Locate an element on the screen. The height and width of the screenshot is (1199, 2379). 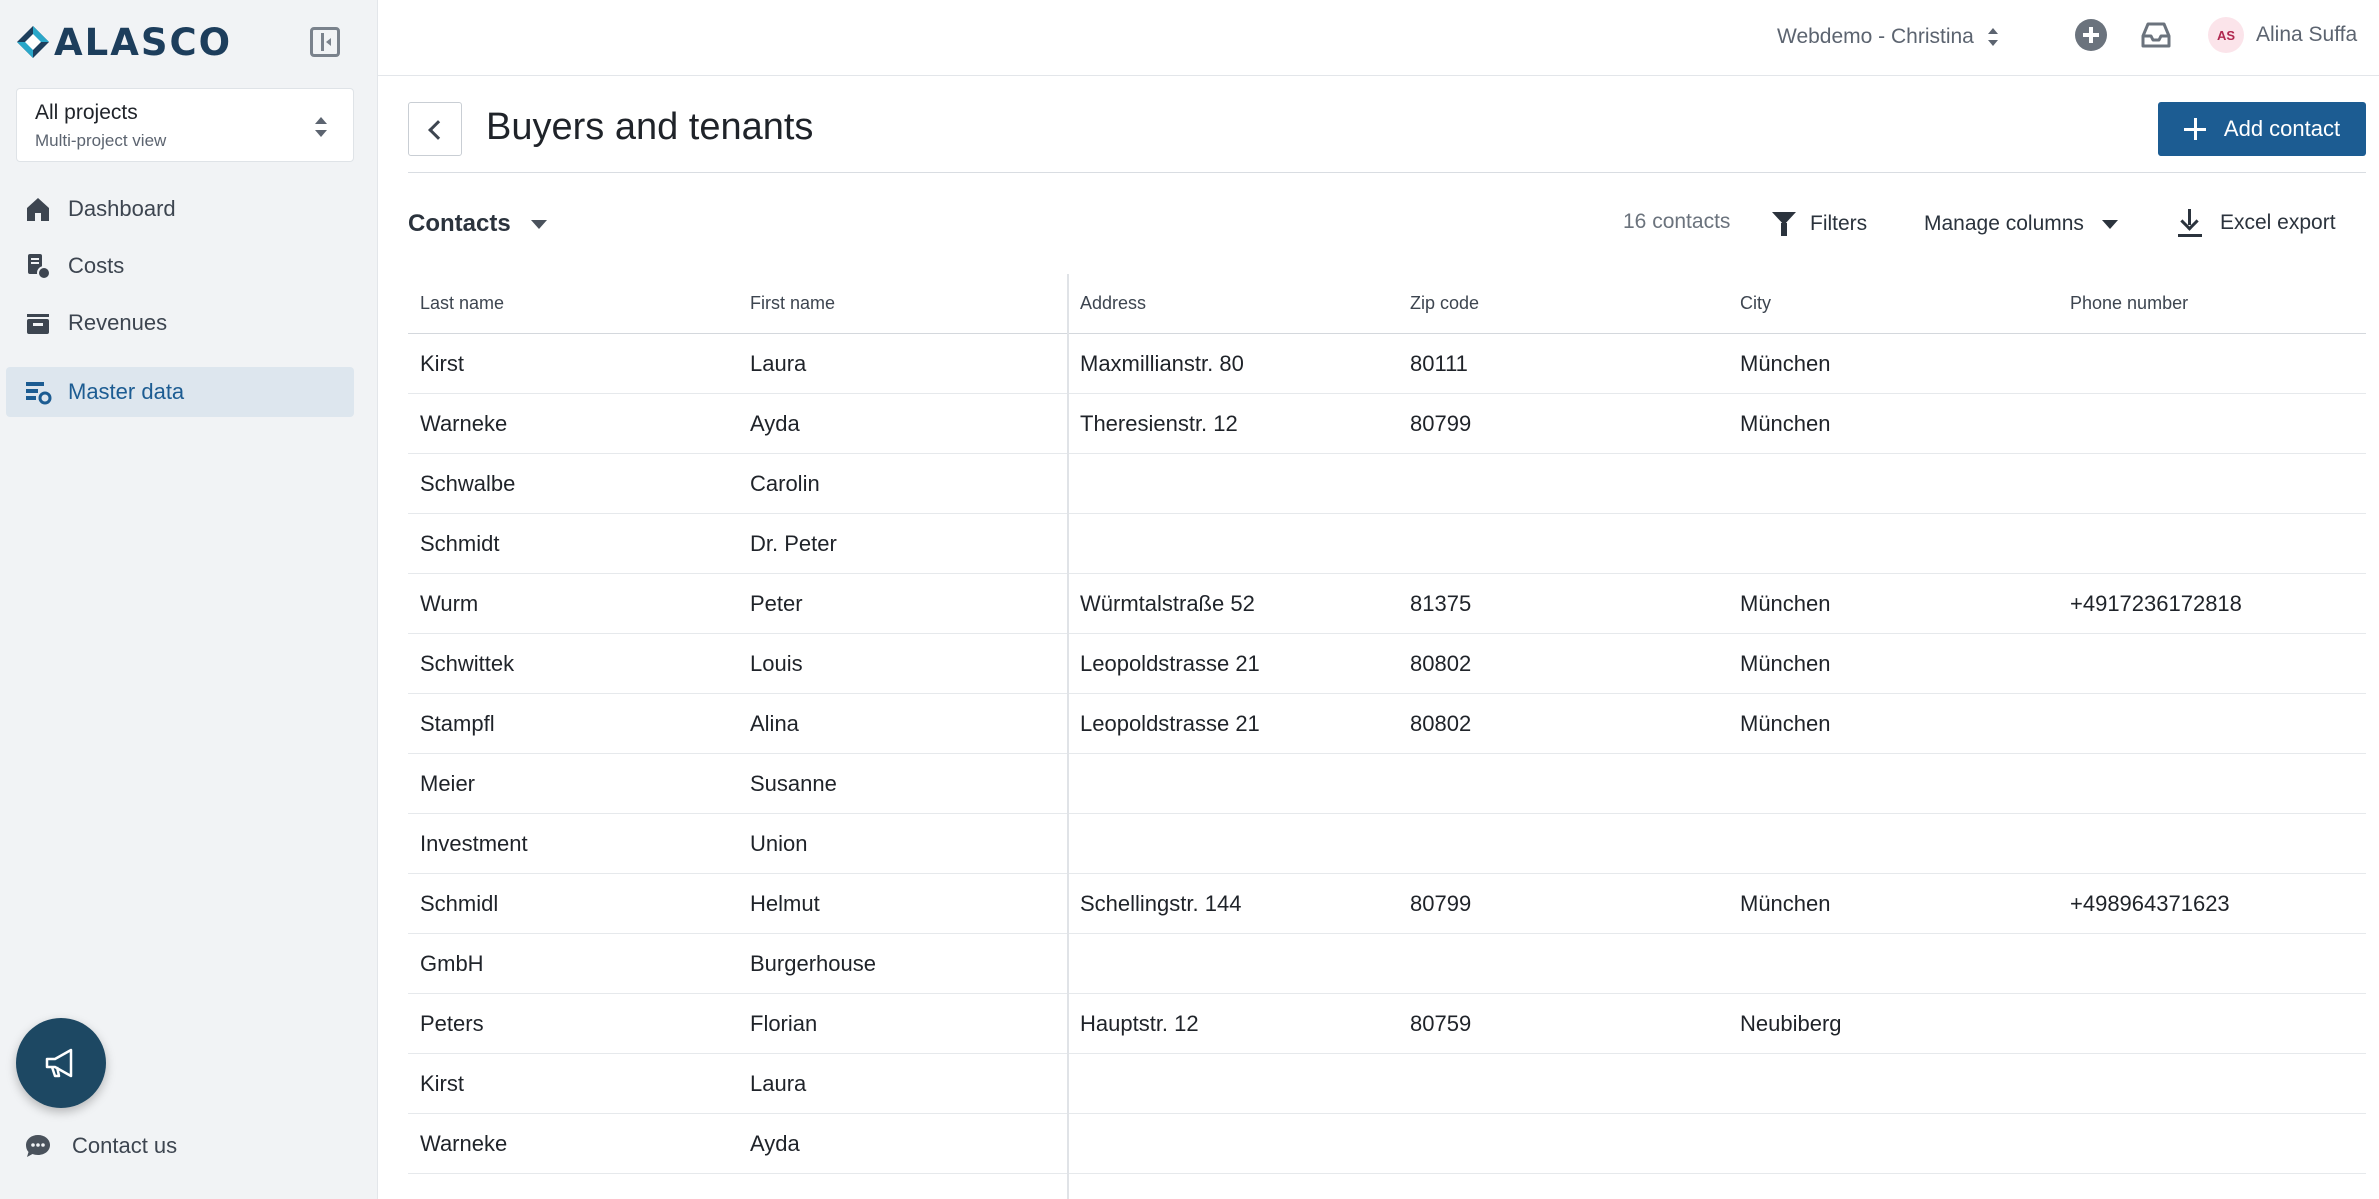
cell-zip-code: 81375 is located at coordinates (1441, 603).